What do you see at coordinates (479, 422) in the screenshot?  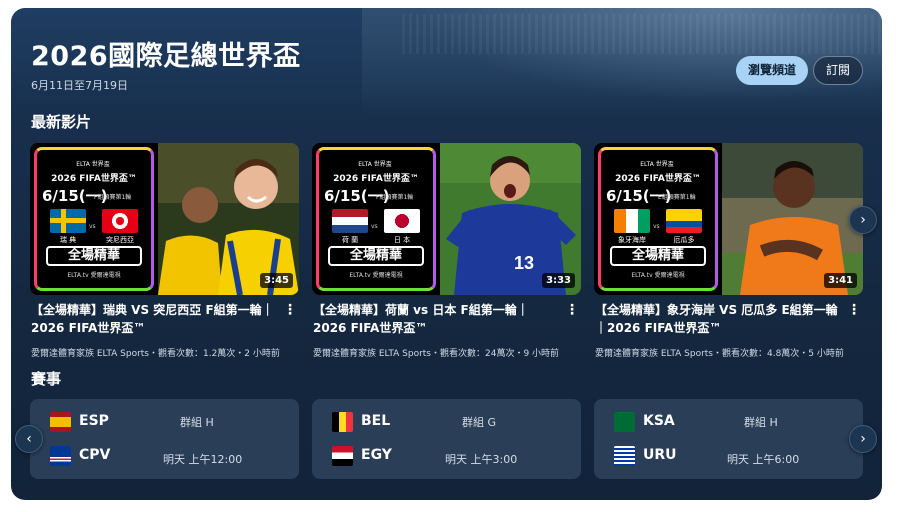 I see `match-group: 群組 G` at bounding box center [479, 422].